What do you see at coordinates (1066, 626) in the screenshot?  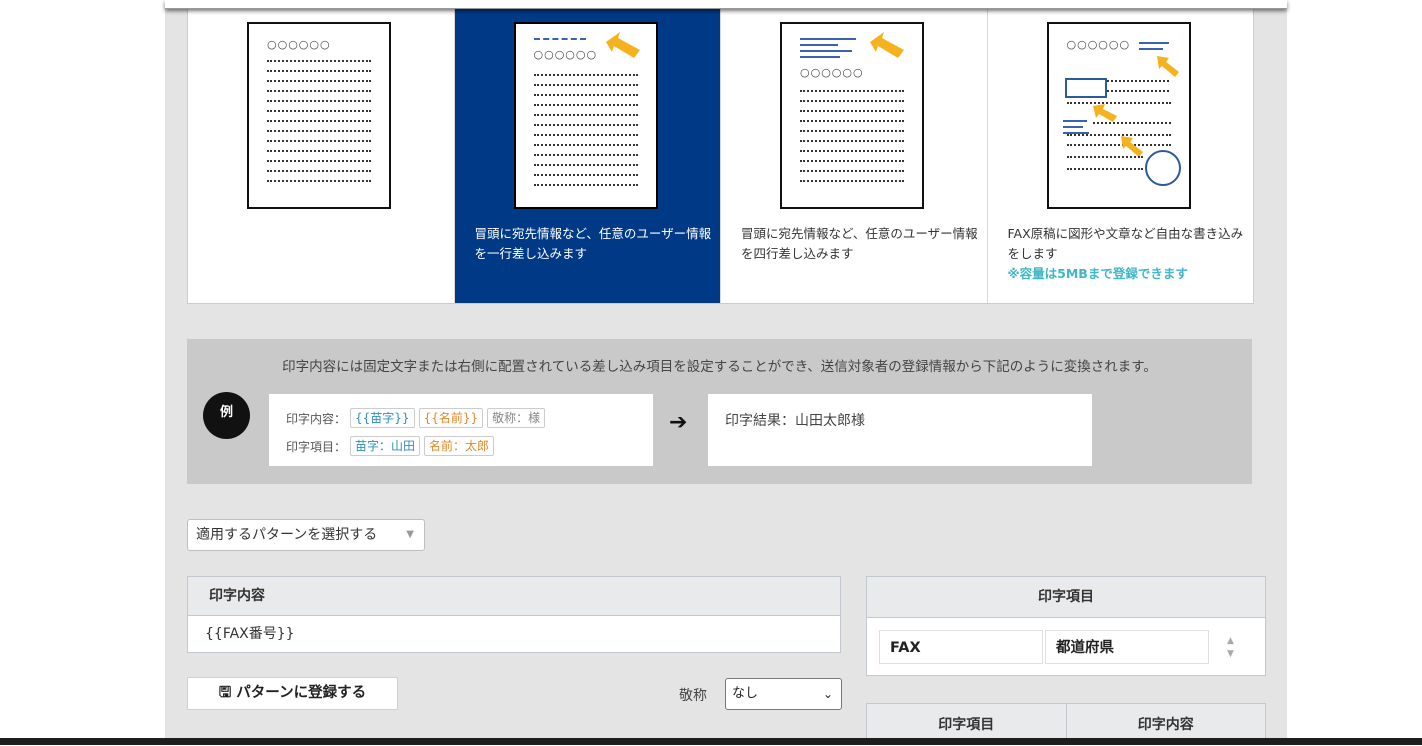 I see `print-items-panel: 印字項目 FAX 都道府県 ▲ ▼` at bounding box center [1066, 626].